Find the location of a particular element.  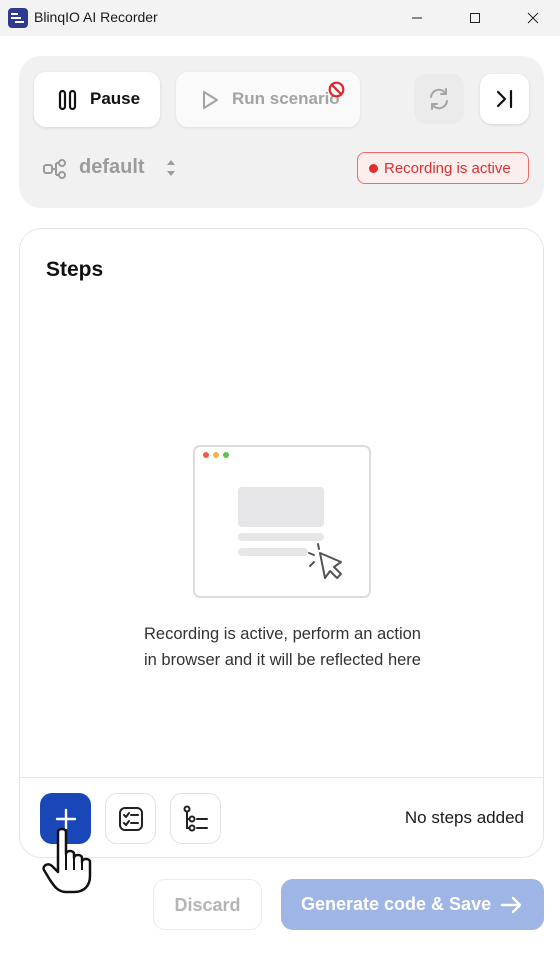

play-icon is located at coordinates (210, 100).